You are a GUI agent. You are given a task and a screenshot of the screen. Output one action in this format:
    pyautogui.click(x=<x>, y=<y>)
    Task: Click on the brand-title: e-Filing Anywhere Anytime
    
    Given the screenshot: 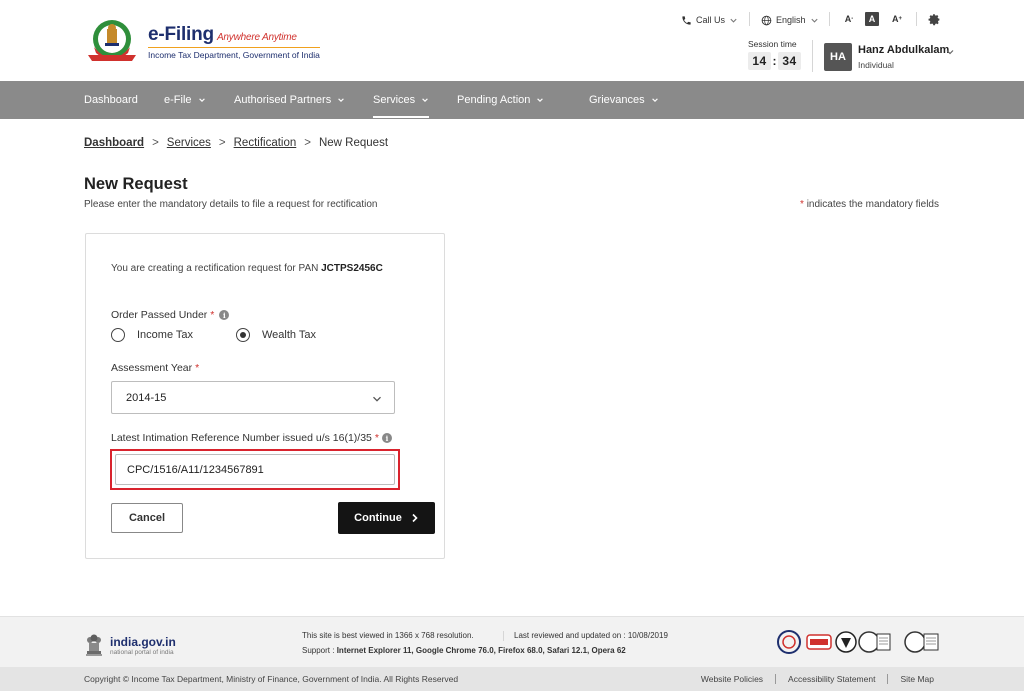 What is the action you would take?
    pyautogui.click(x=222, y=34)
    